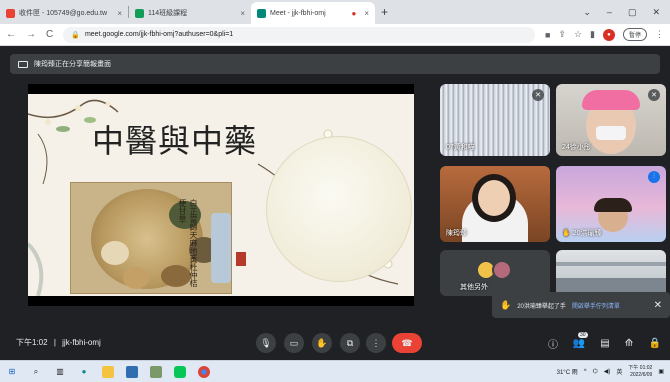  What do you see at coordinates (661, 371) in the screenshot?
I see `notification-icon: ▣` at bounding box center [661, 371].